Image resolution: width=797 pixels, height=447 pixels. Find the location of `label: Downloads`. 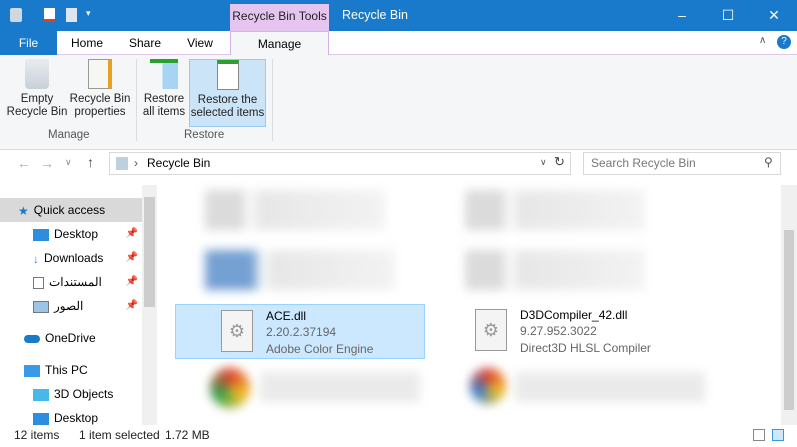

label: Downloads is located at coordinates (74, 258).